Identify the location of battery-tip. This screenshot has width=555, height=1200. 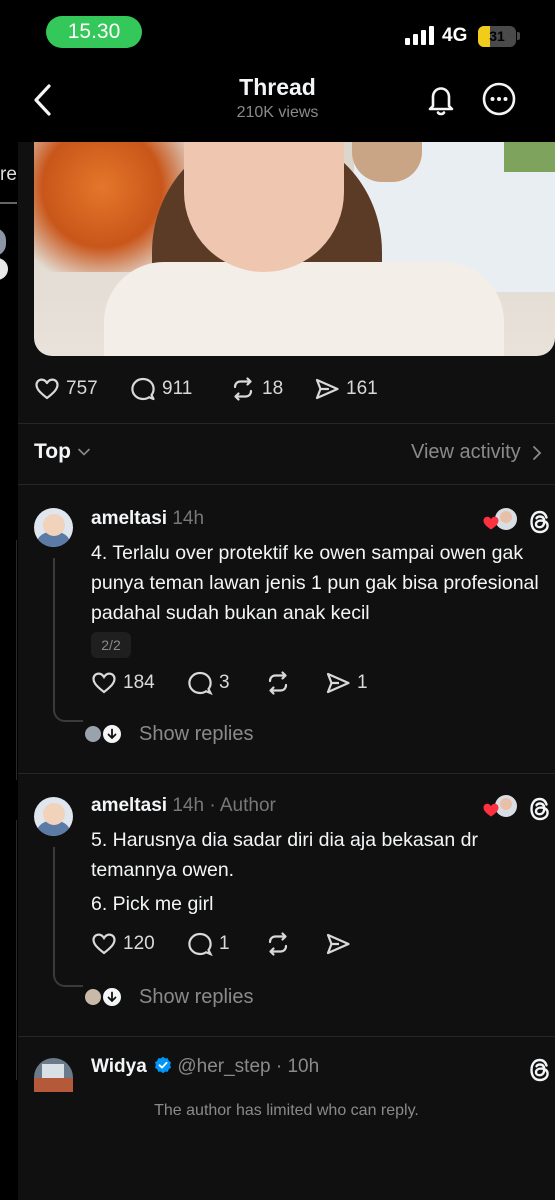
(518, 36).